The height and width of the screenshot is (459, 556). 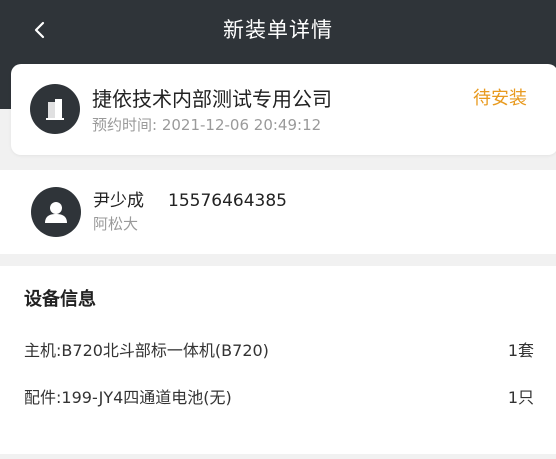 I want to click on status-badge: 待安装, so click(x=500, y=98).